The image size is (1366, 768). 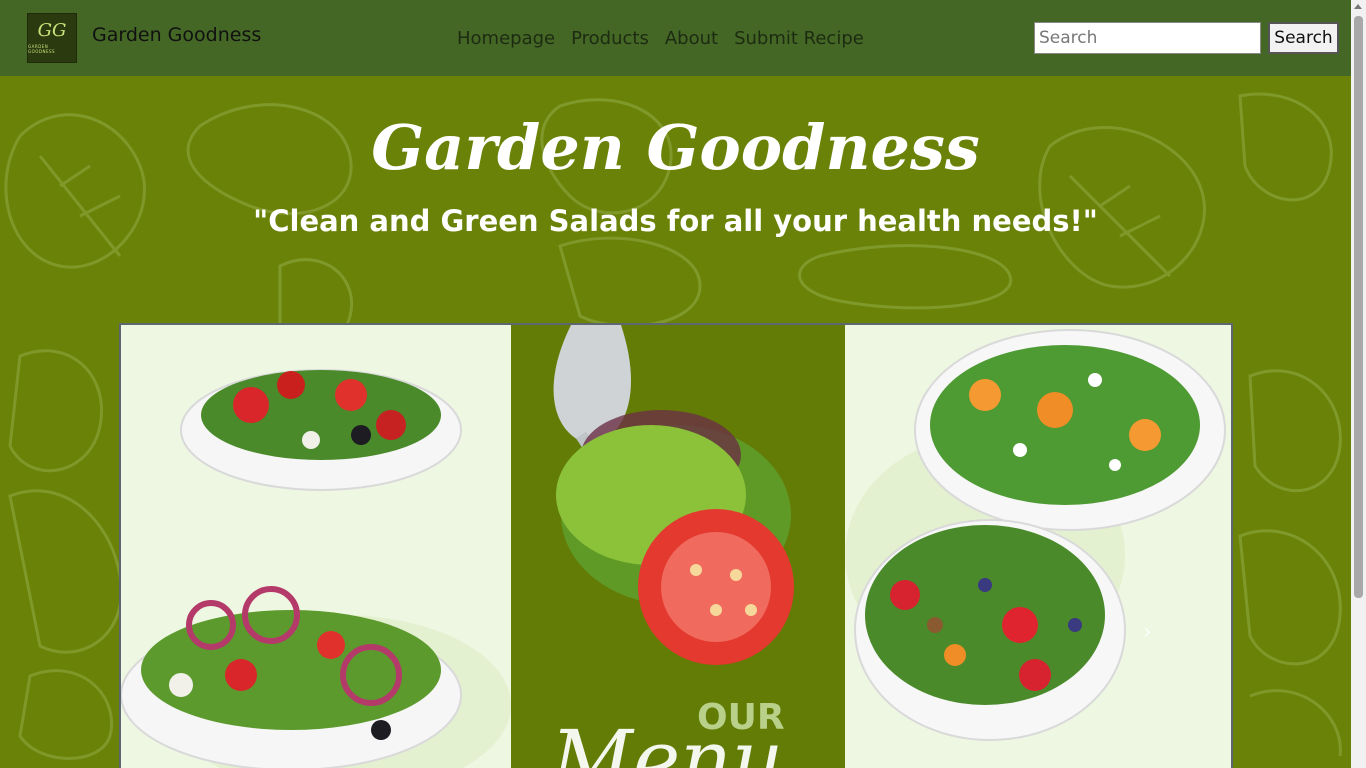 What do you see at coordinates (610, 38) in the screenshot?
I see `nav-products: Products` at bounding box center [610, 38].